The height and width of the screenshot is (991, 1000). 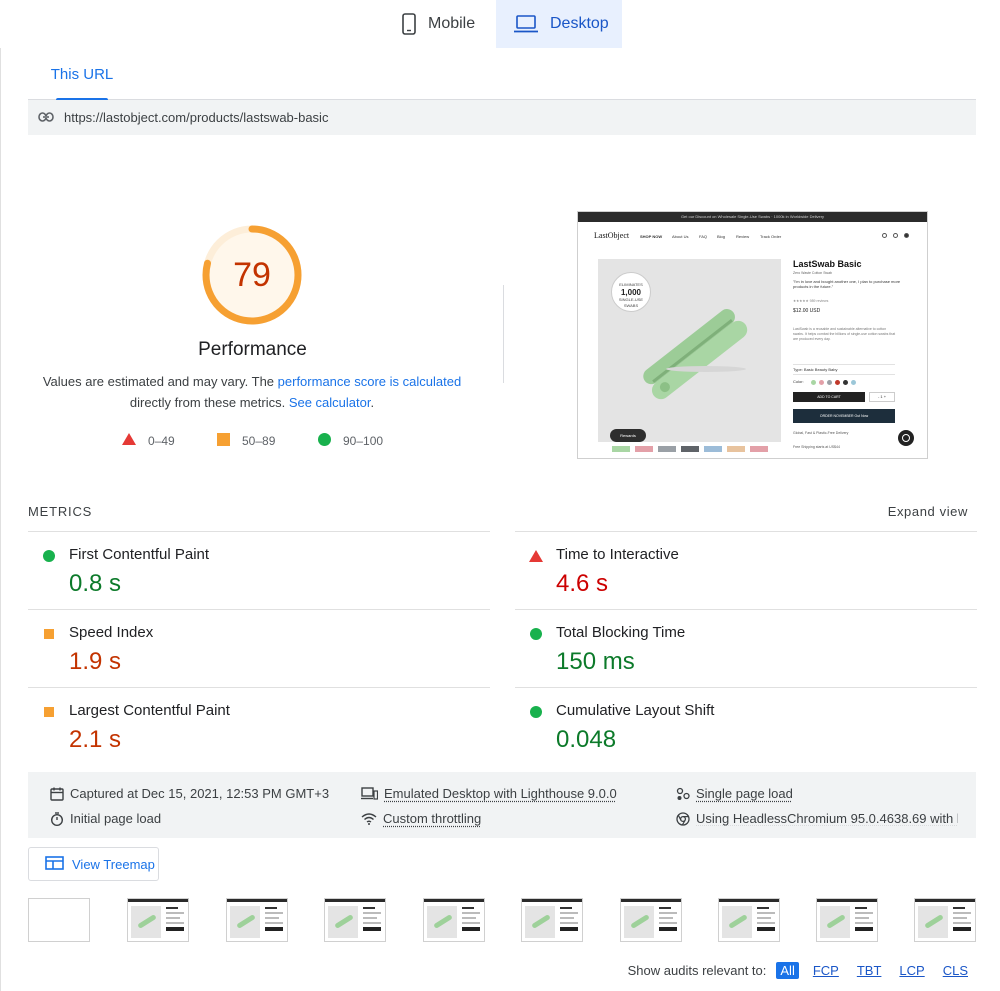 I want to click on score-calculated-link: performance score is calculated, so click(x=370, y=381).